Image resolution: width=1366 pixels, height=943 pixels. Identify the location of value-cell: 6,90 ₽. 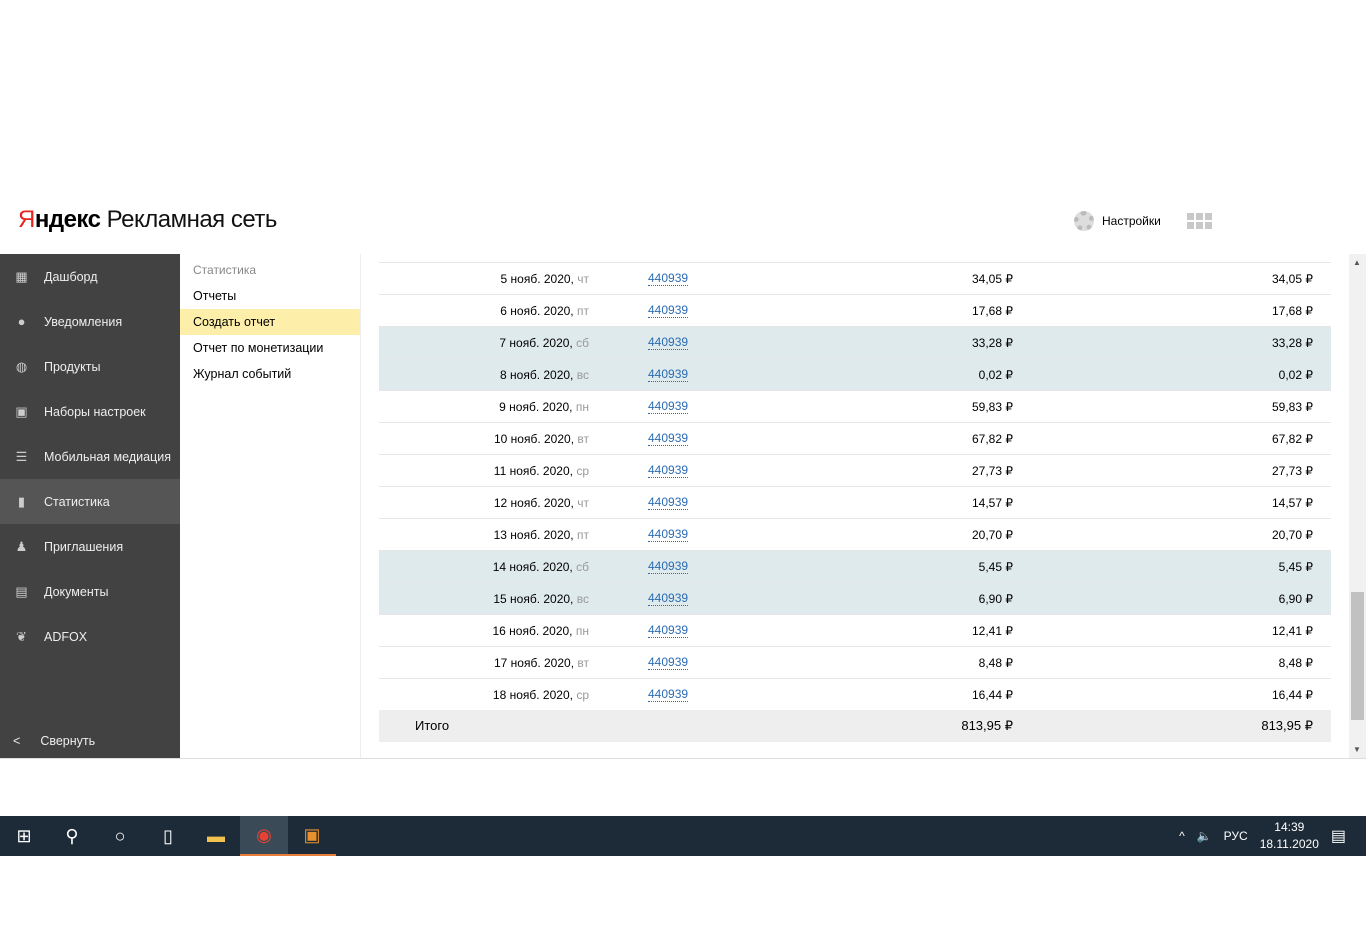
(1295, 599).